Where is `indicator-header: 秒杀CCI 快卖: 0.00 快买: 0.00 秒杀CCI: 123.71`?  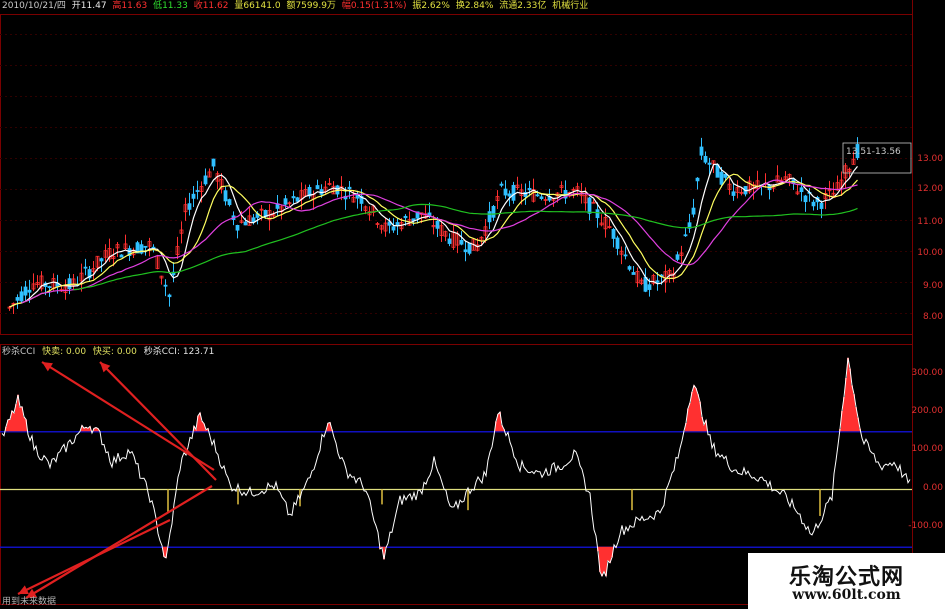
indicator-header: 秒杀CCI 快卖: 0.00 快买: 0.00 秒杀CCI: 123.71 is located at coordinates (110, 352).